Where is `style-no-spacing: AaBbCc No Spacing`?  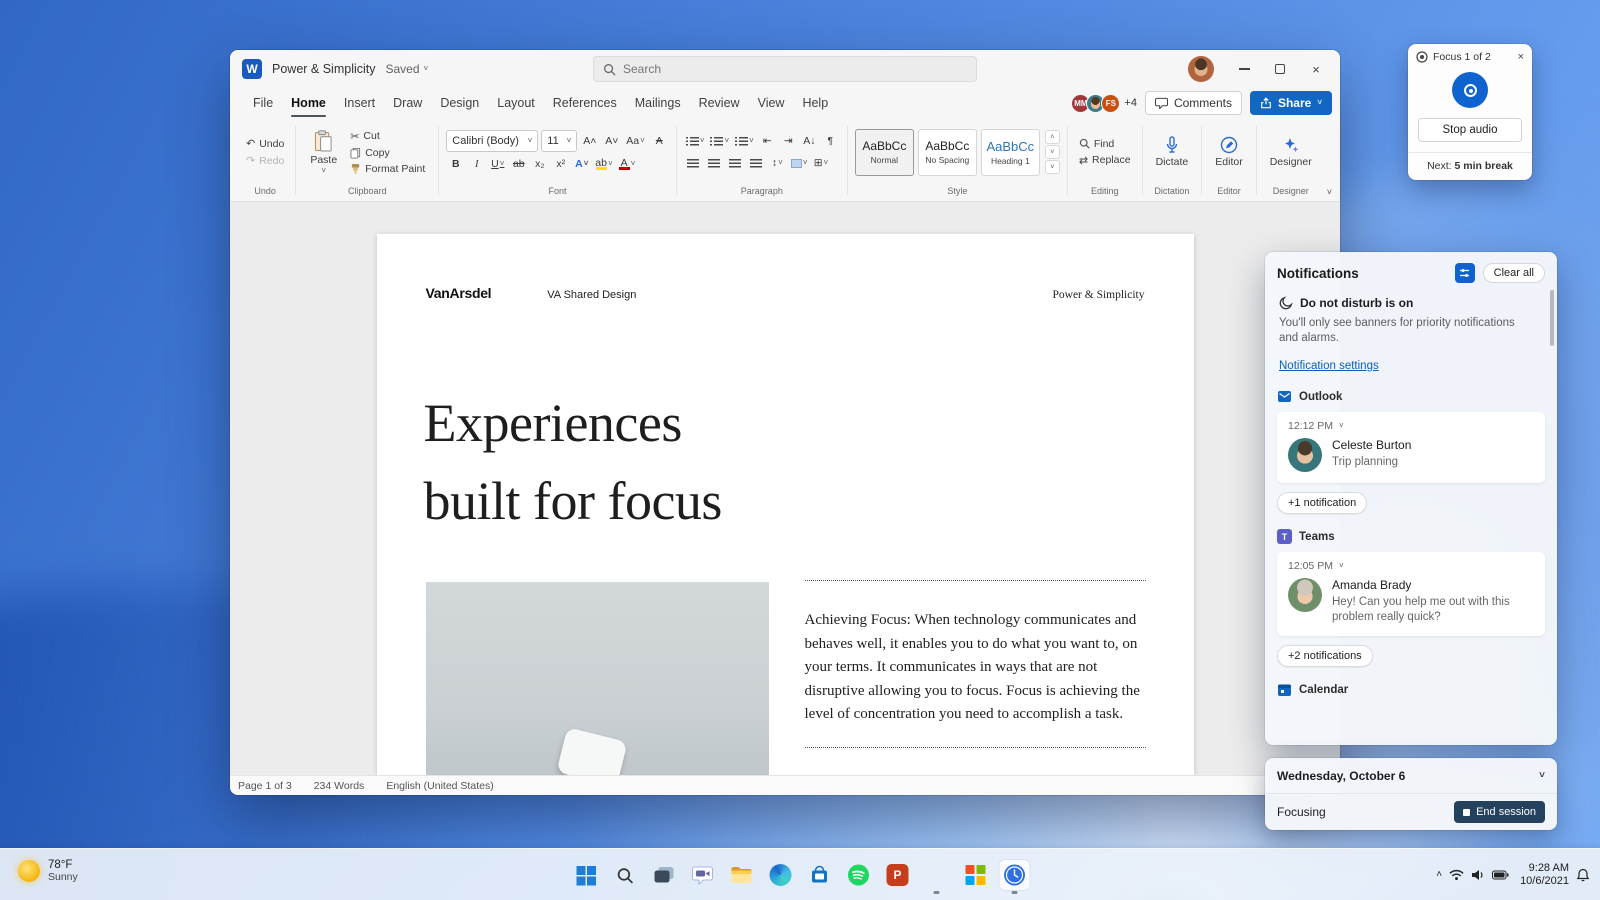
style-no-spacing: AaBbCc No Spacing is located at coordinates (947, 152).